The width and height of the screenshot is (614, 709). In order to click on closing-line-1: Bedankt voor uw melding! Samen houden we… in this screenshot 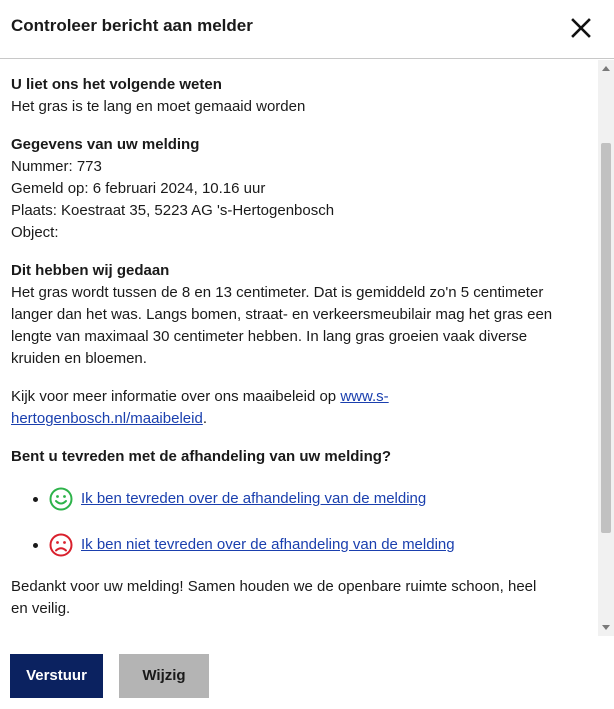, I will do `click(274, 586)`.